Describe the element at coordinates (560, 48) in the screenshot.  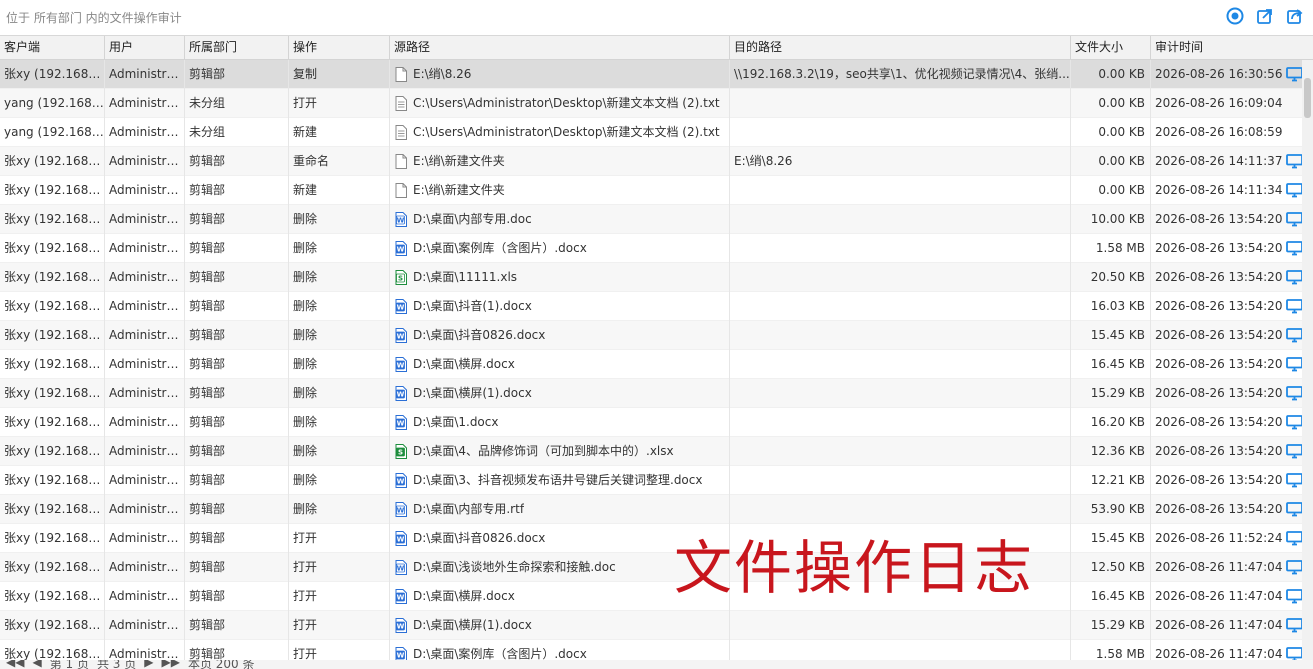
I see `column-src: 源路径` at that location.